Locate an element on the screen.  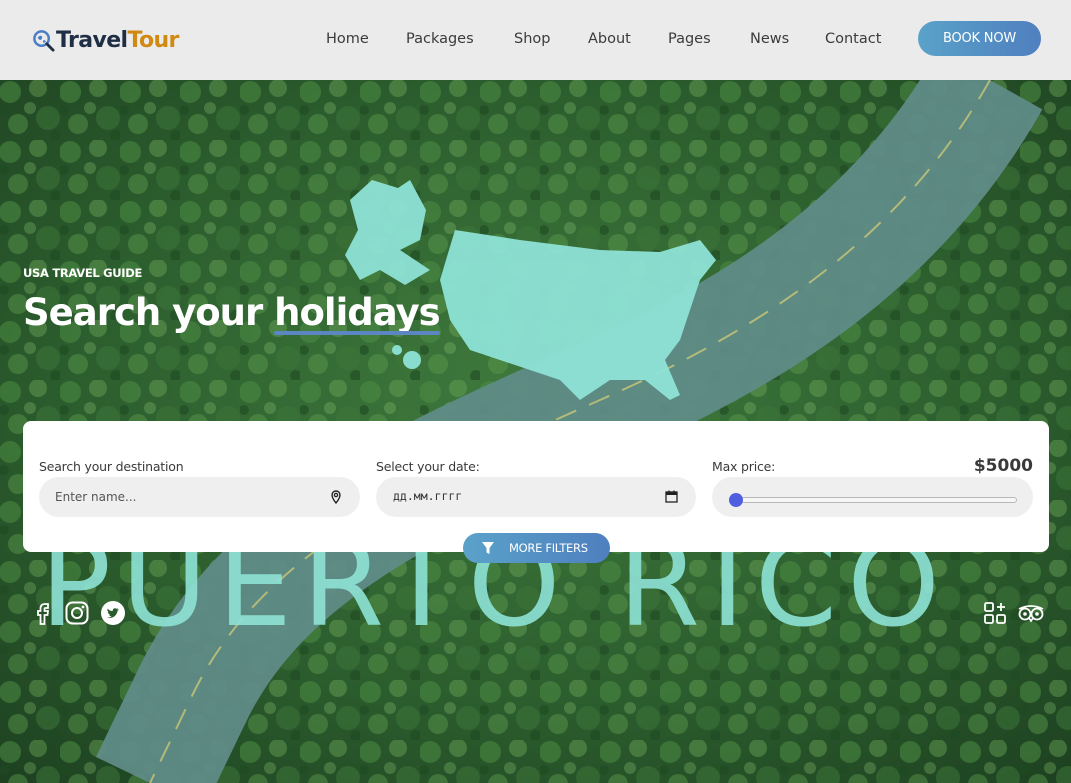
apps-icon is located at coordinates (995, 613).